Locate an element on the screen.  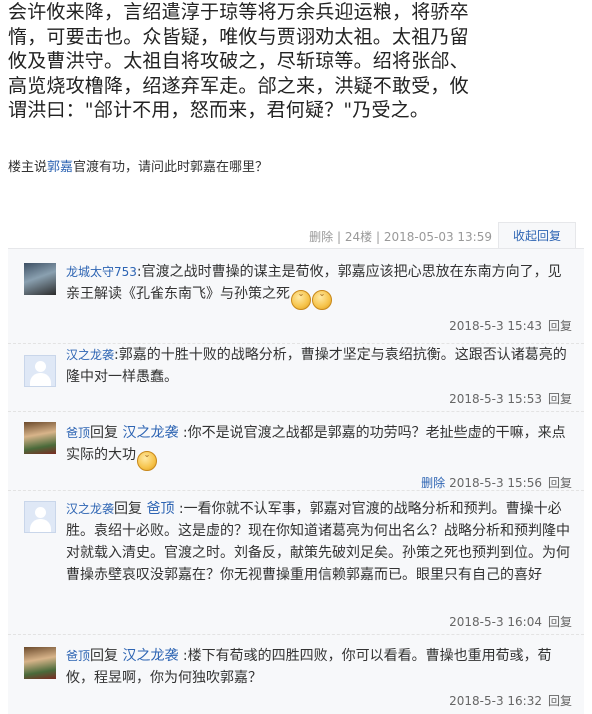
reply-footer: 2018-5-3 15:43 回复 is located at coordinates (510, 325).